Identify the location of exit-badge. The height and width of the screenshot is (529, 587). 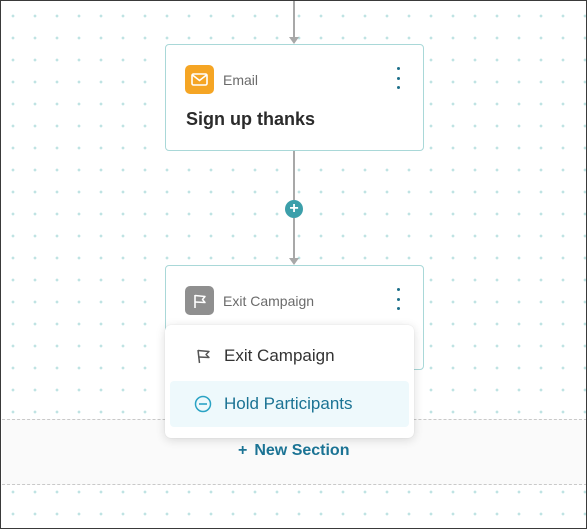
(199, 300).